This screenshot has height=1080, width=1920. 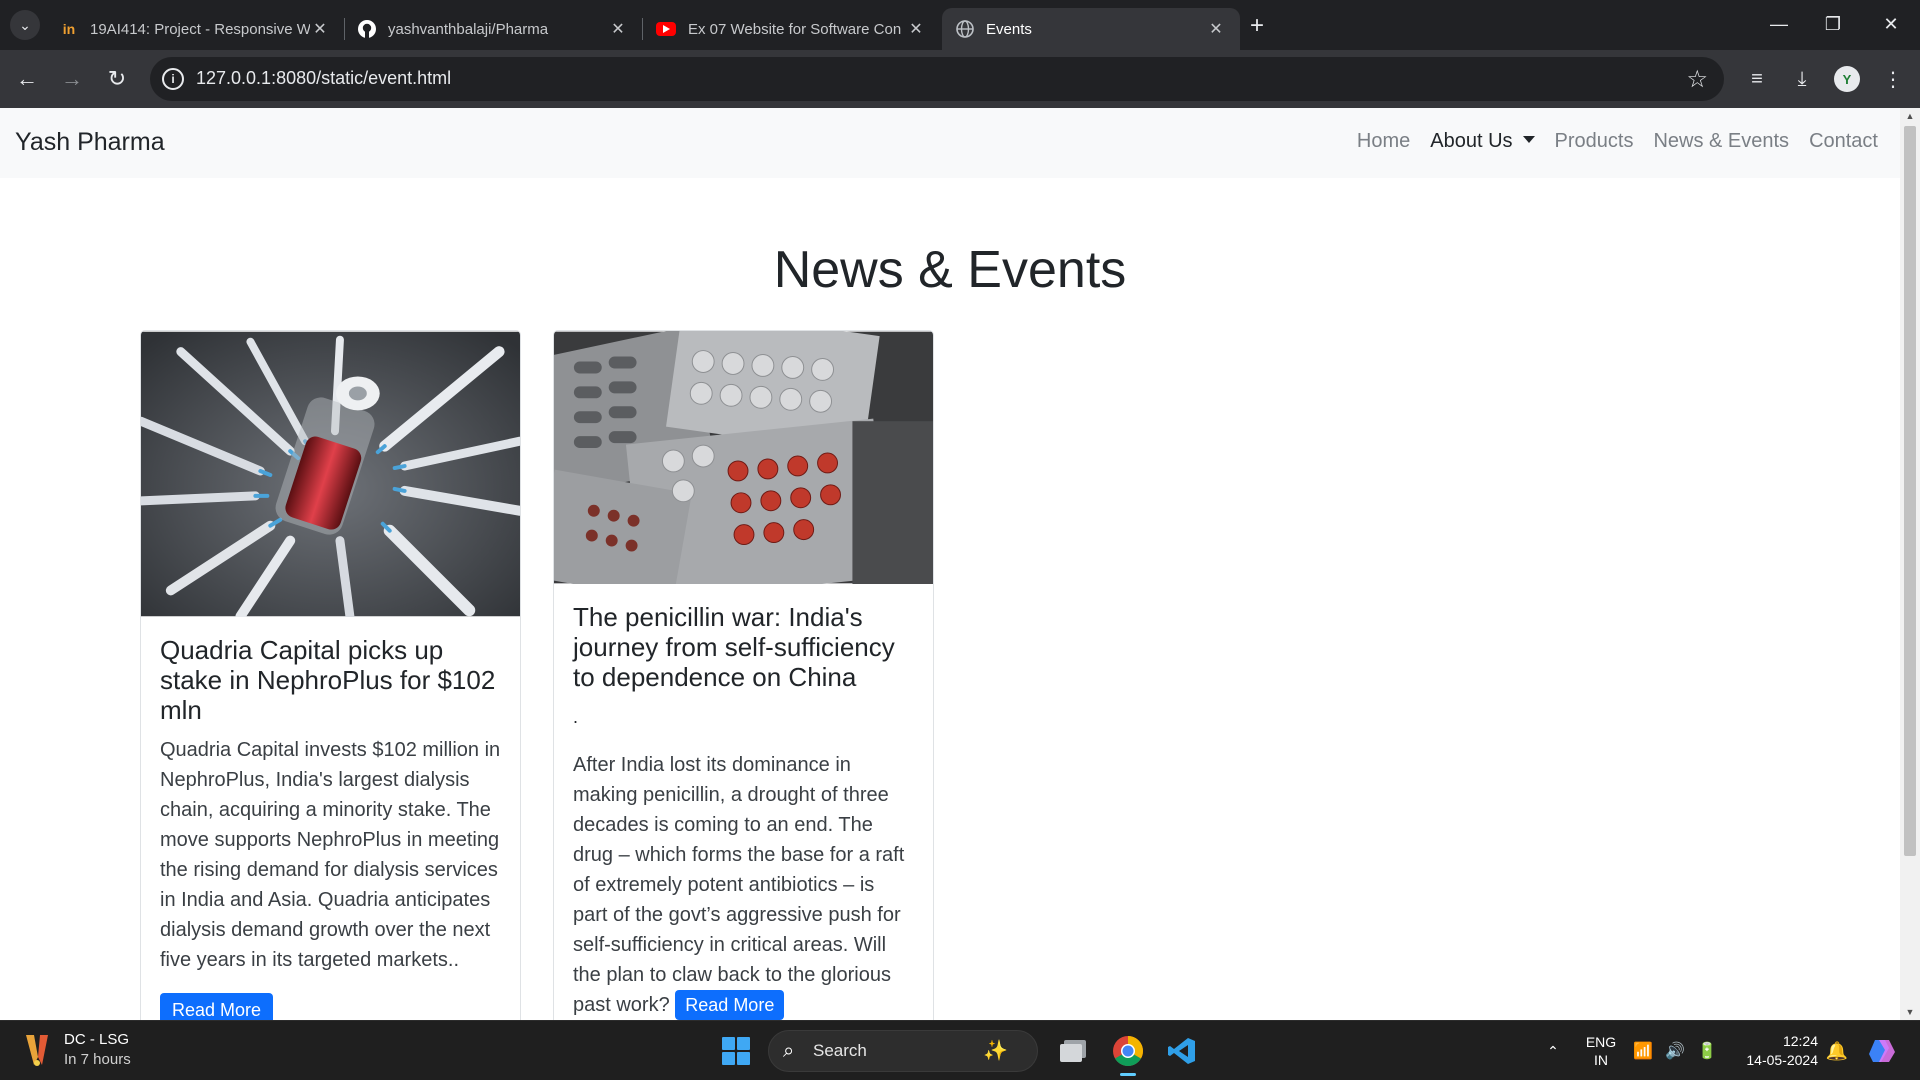 What do you see at coordinates (666, 29) in the screenshot?
I see `youtube-icon` at bounding box center [666, 29].